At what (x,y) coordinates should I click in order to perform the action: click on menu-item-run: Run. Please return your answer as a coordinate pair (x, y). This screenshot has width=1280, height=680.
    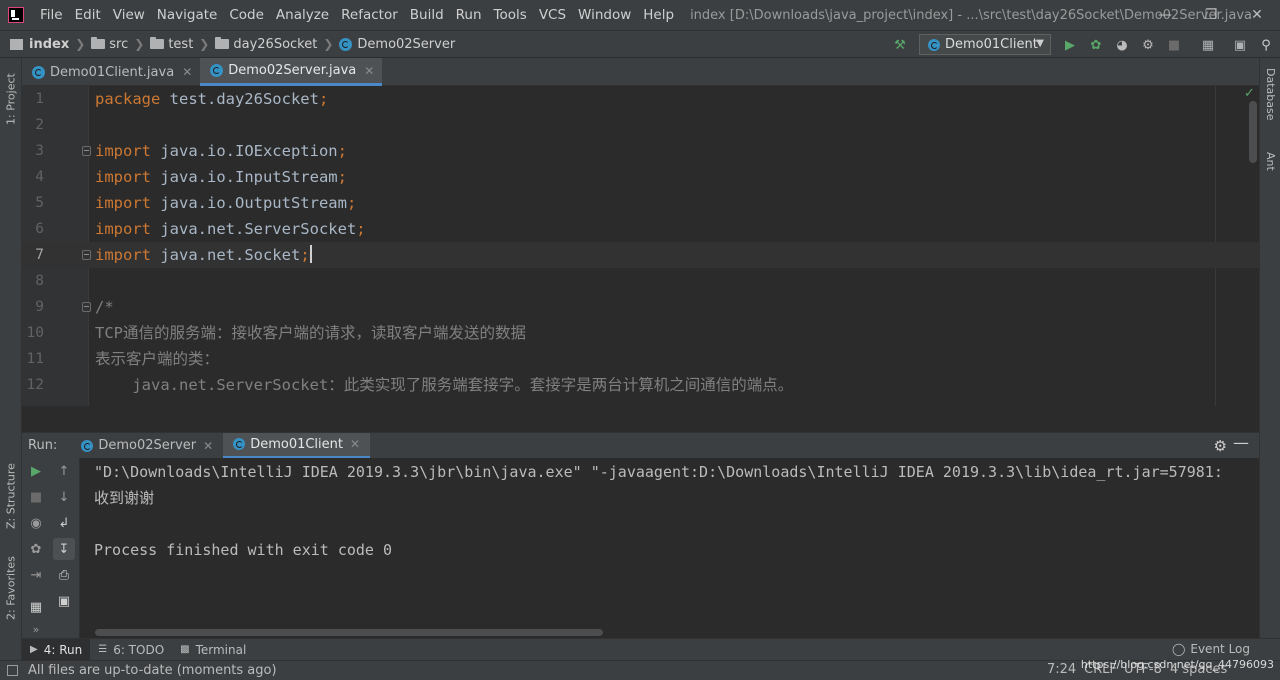
    Looking at the image, I should click on (469, 15).